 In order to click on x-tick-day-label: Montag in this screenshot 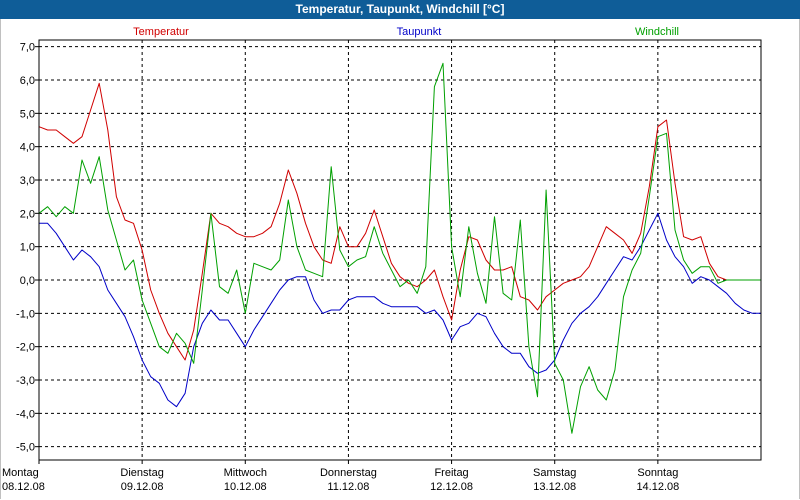, I will do `click(20, 473)`.